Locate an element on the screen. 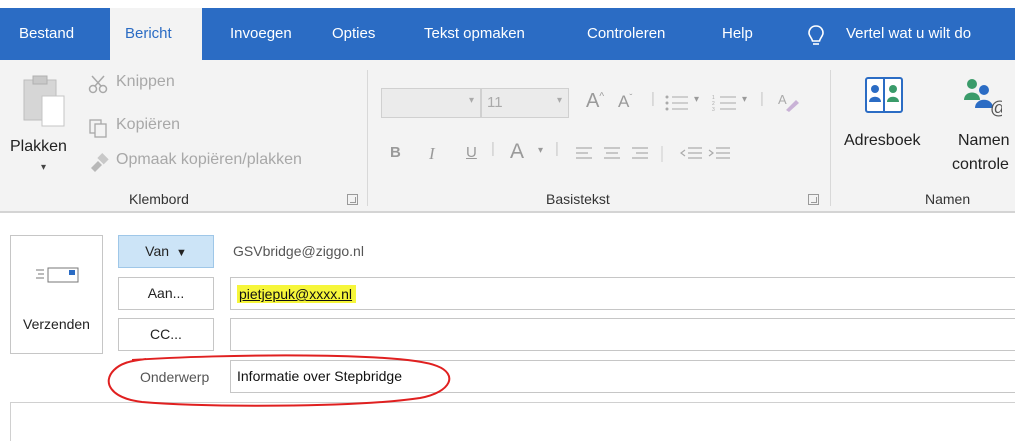 Image resolution: width=1015 pixels, height=441 pixels. svg-text: A is located at coordinates (782, 99).